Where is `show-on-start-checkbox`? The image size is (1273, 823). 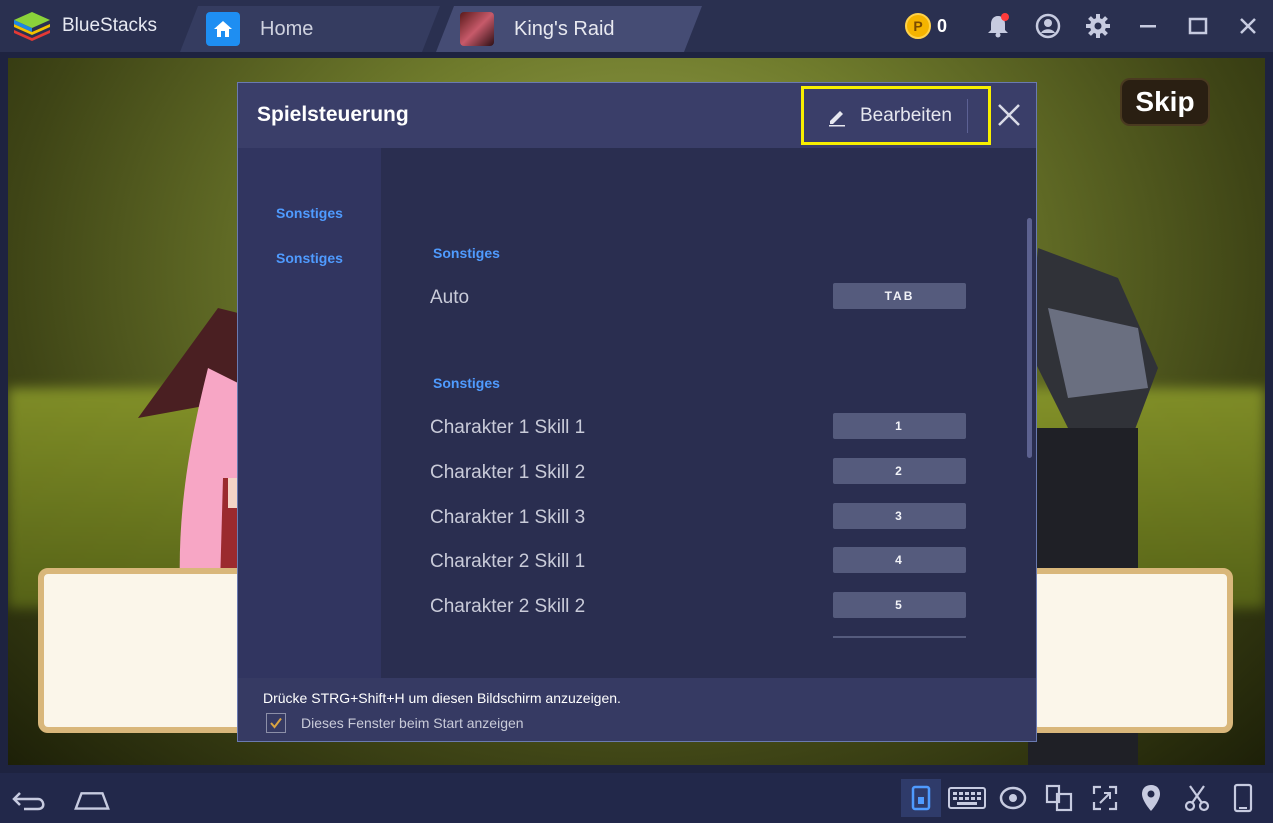
show-on-start-checkbox is located at coordinates (276, 723).